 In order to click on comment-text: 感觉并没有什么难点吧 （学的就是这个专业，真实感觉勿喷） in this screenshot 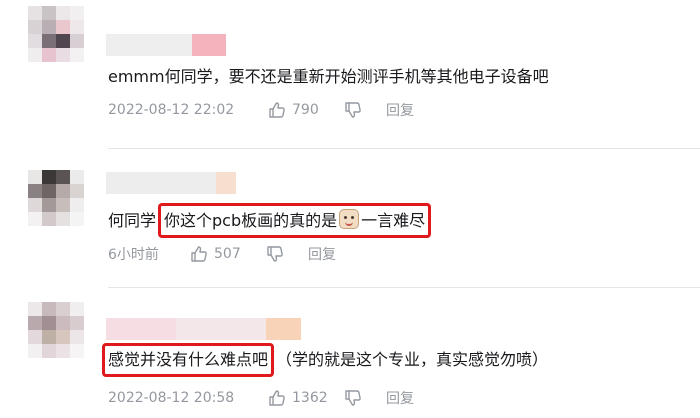, I will do `click(325, 360)`.